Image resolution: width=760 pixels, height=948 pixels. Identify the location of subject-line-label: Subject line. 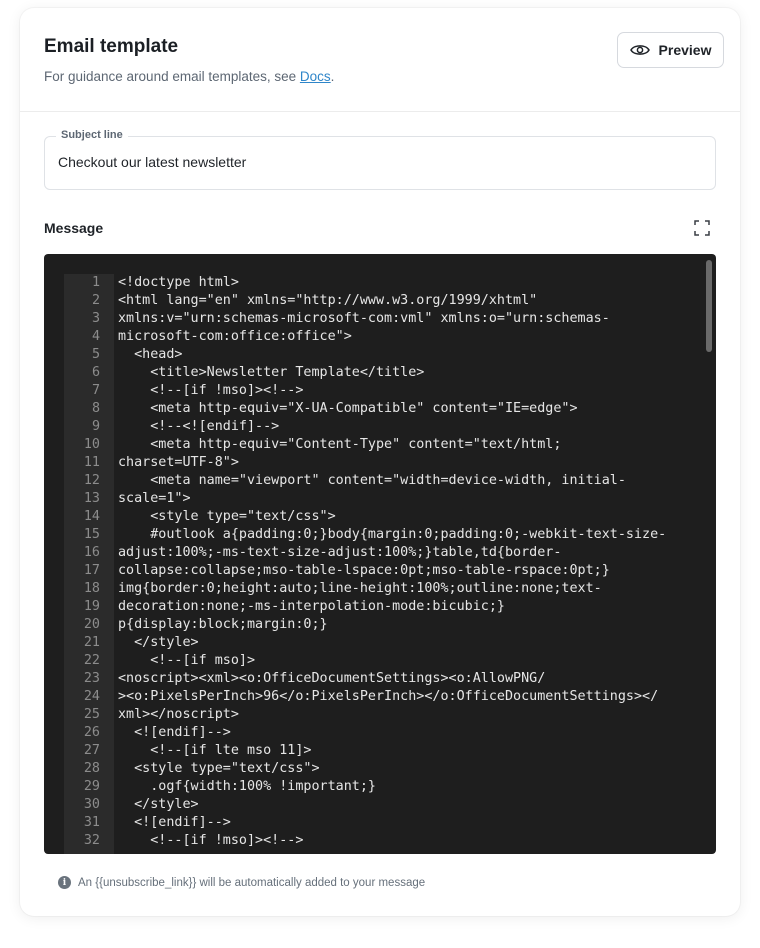
(92, 135).